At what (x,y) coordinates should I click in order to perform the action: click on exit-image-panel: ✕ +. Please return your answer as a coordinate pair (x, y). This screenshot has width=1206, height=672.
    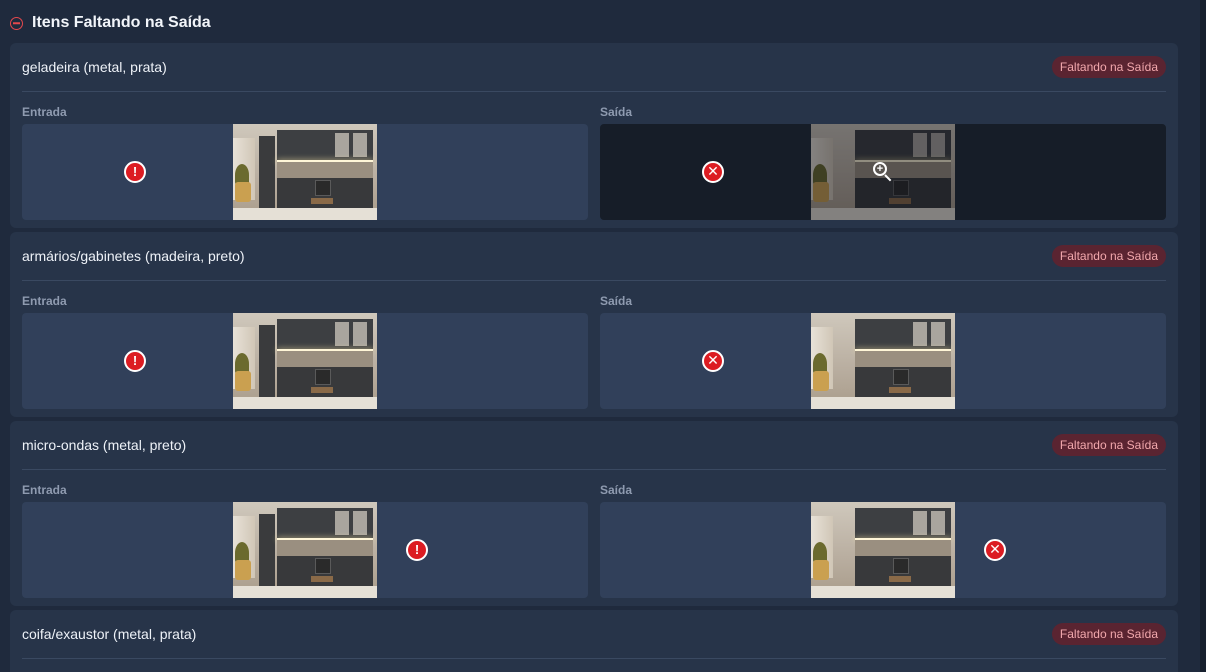
    Looking at the image, I should click on (883, 172).